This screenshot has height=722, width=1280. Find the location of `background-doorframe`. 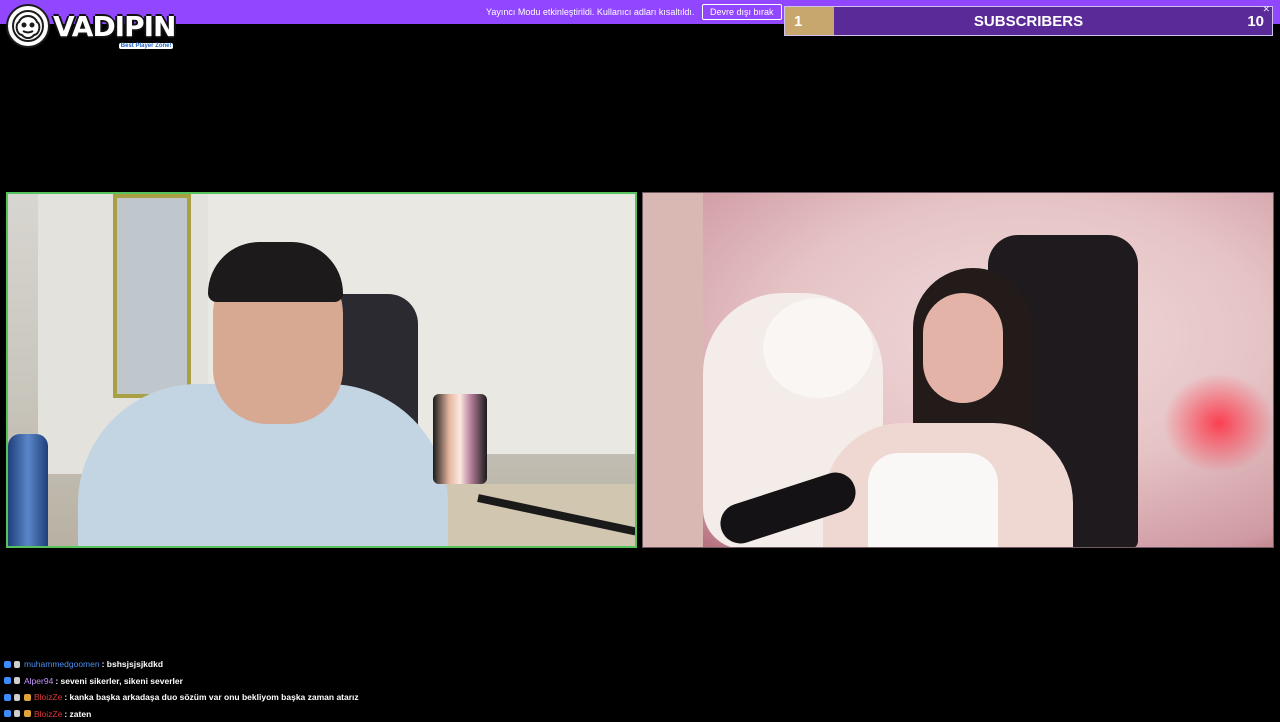

background-doorframe is located at coordinates (673, 370).